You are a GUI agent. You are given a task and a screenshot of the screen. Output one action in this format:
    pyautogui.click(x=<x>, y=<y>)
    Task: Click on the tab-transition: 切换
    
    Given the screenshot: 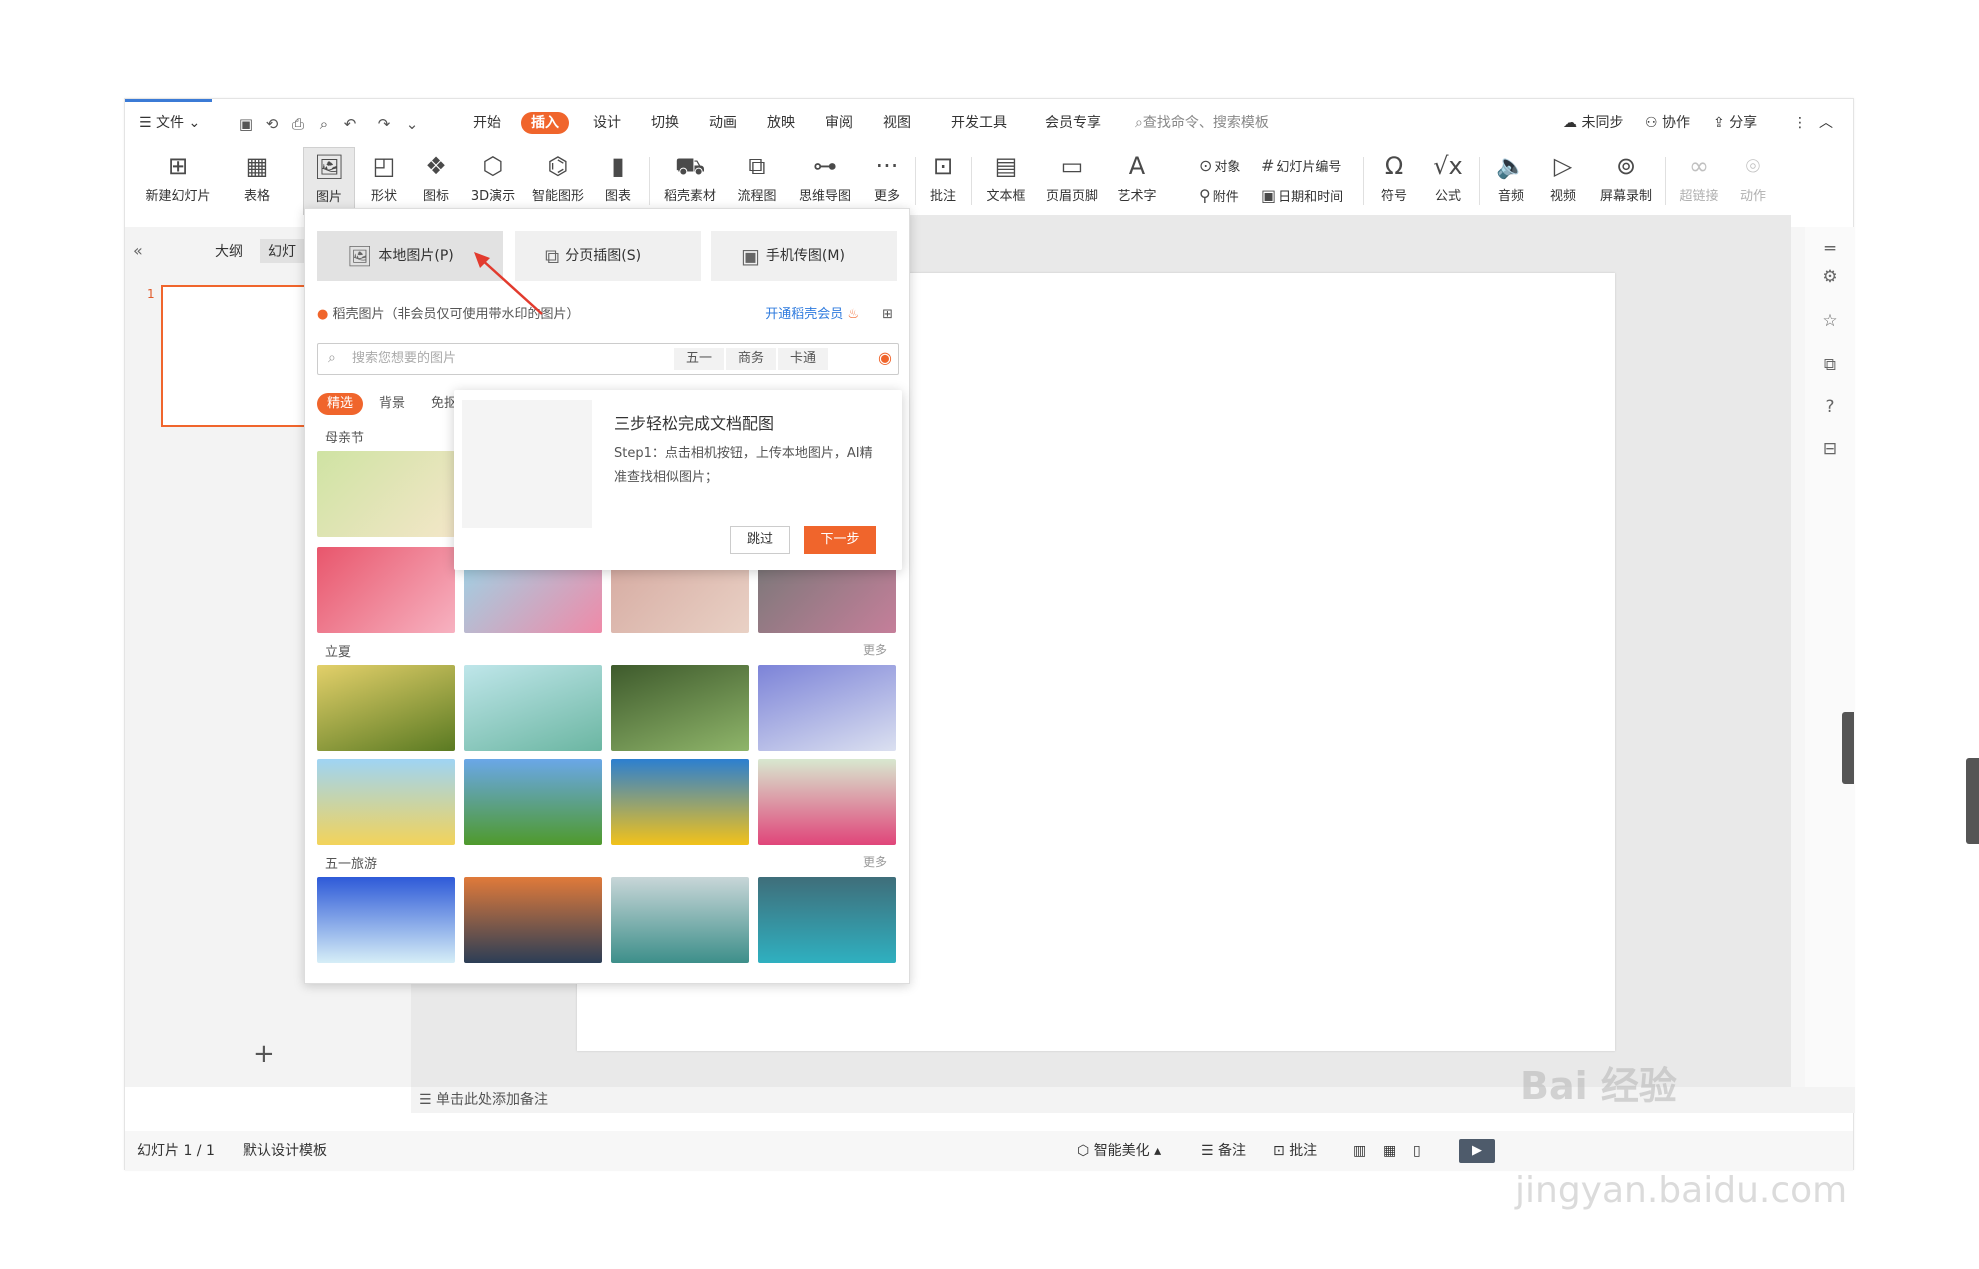 What is the action you would take?
    pyautogui.click(x=665, y=123)
    